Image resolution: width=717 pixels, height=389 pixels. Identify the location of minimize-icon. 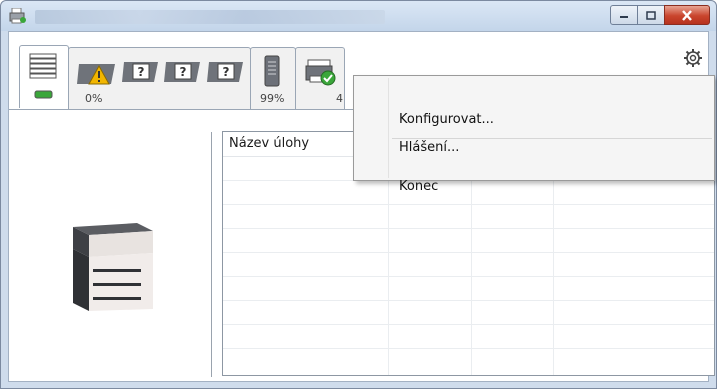
(624, 17).